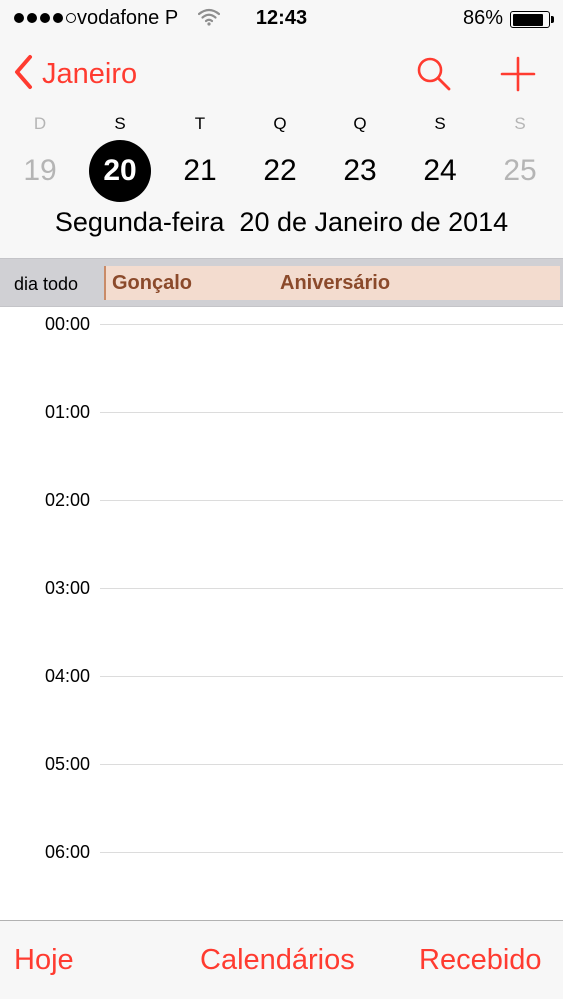  I want to click on day-saturday: S 25, so click(520, 157).